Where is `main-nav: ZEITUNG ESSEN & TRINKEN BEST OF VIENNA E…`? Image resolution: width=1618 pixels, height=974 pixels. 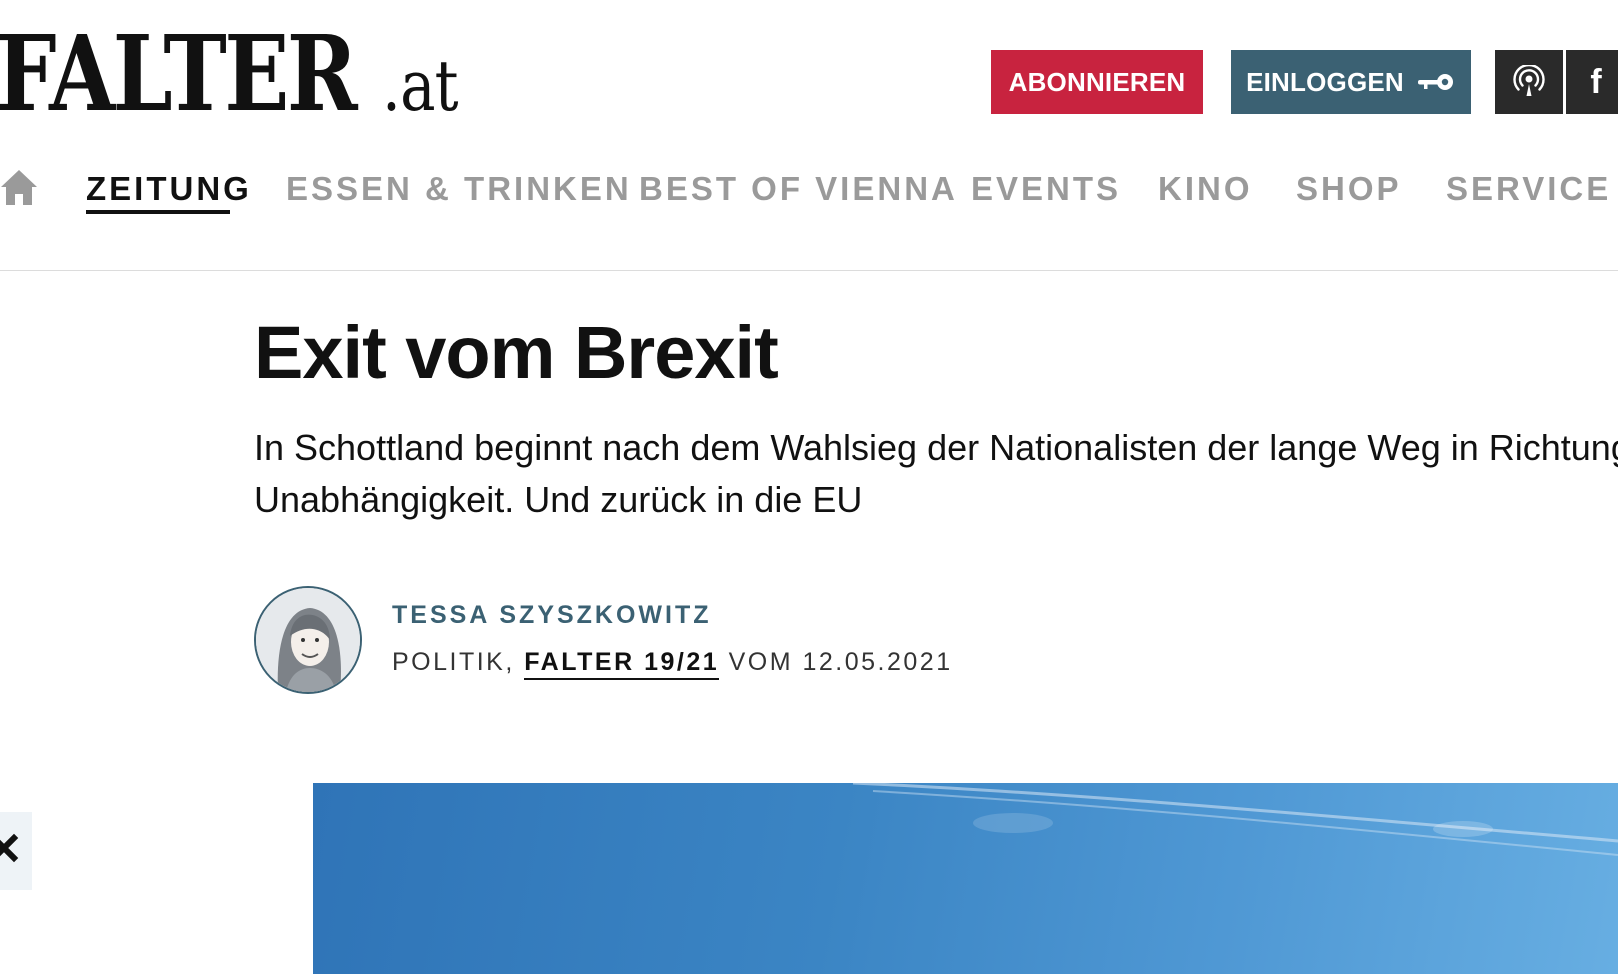
main-nav: ZEITUNG ESSEN & TRINKEN BEST OF VIENNA E… is located at coordinates (809, 190).